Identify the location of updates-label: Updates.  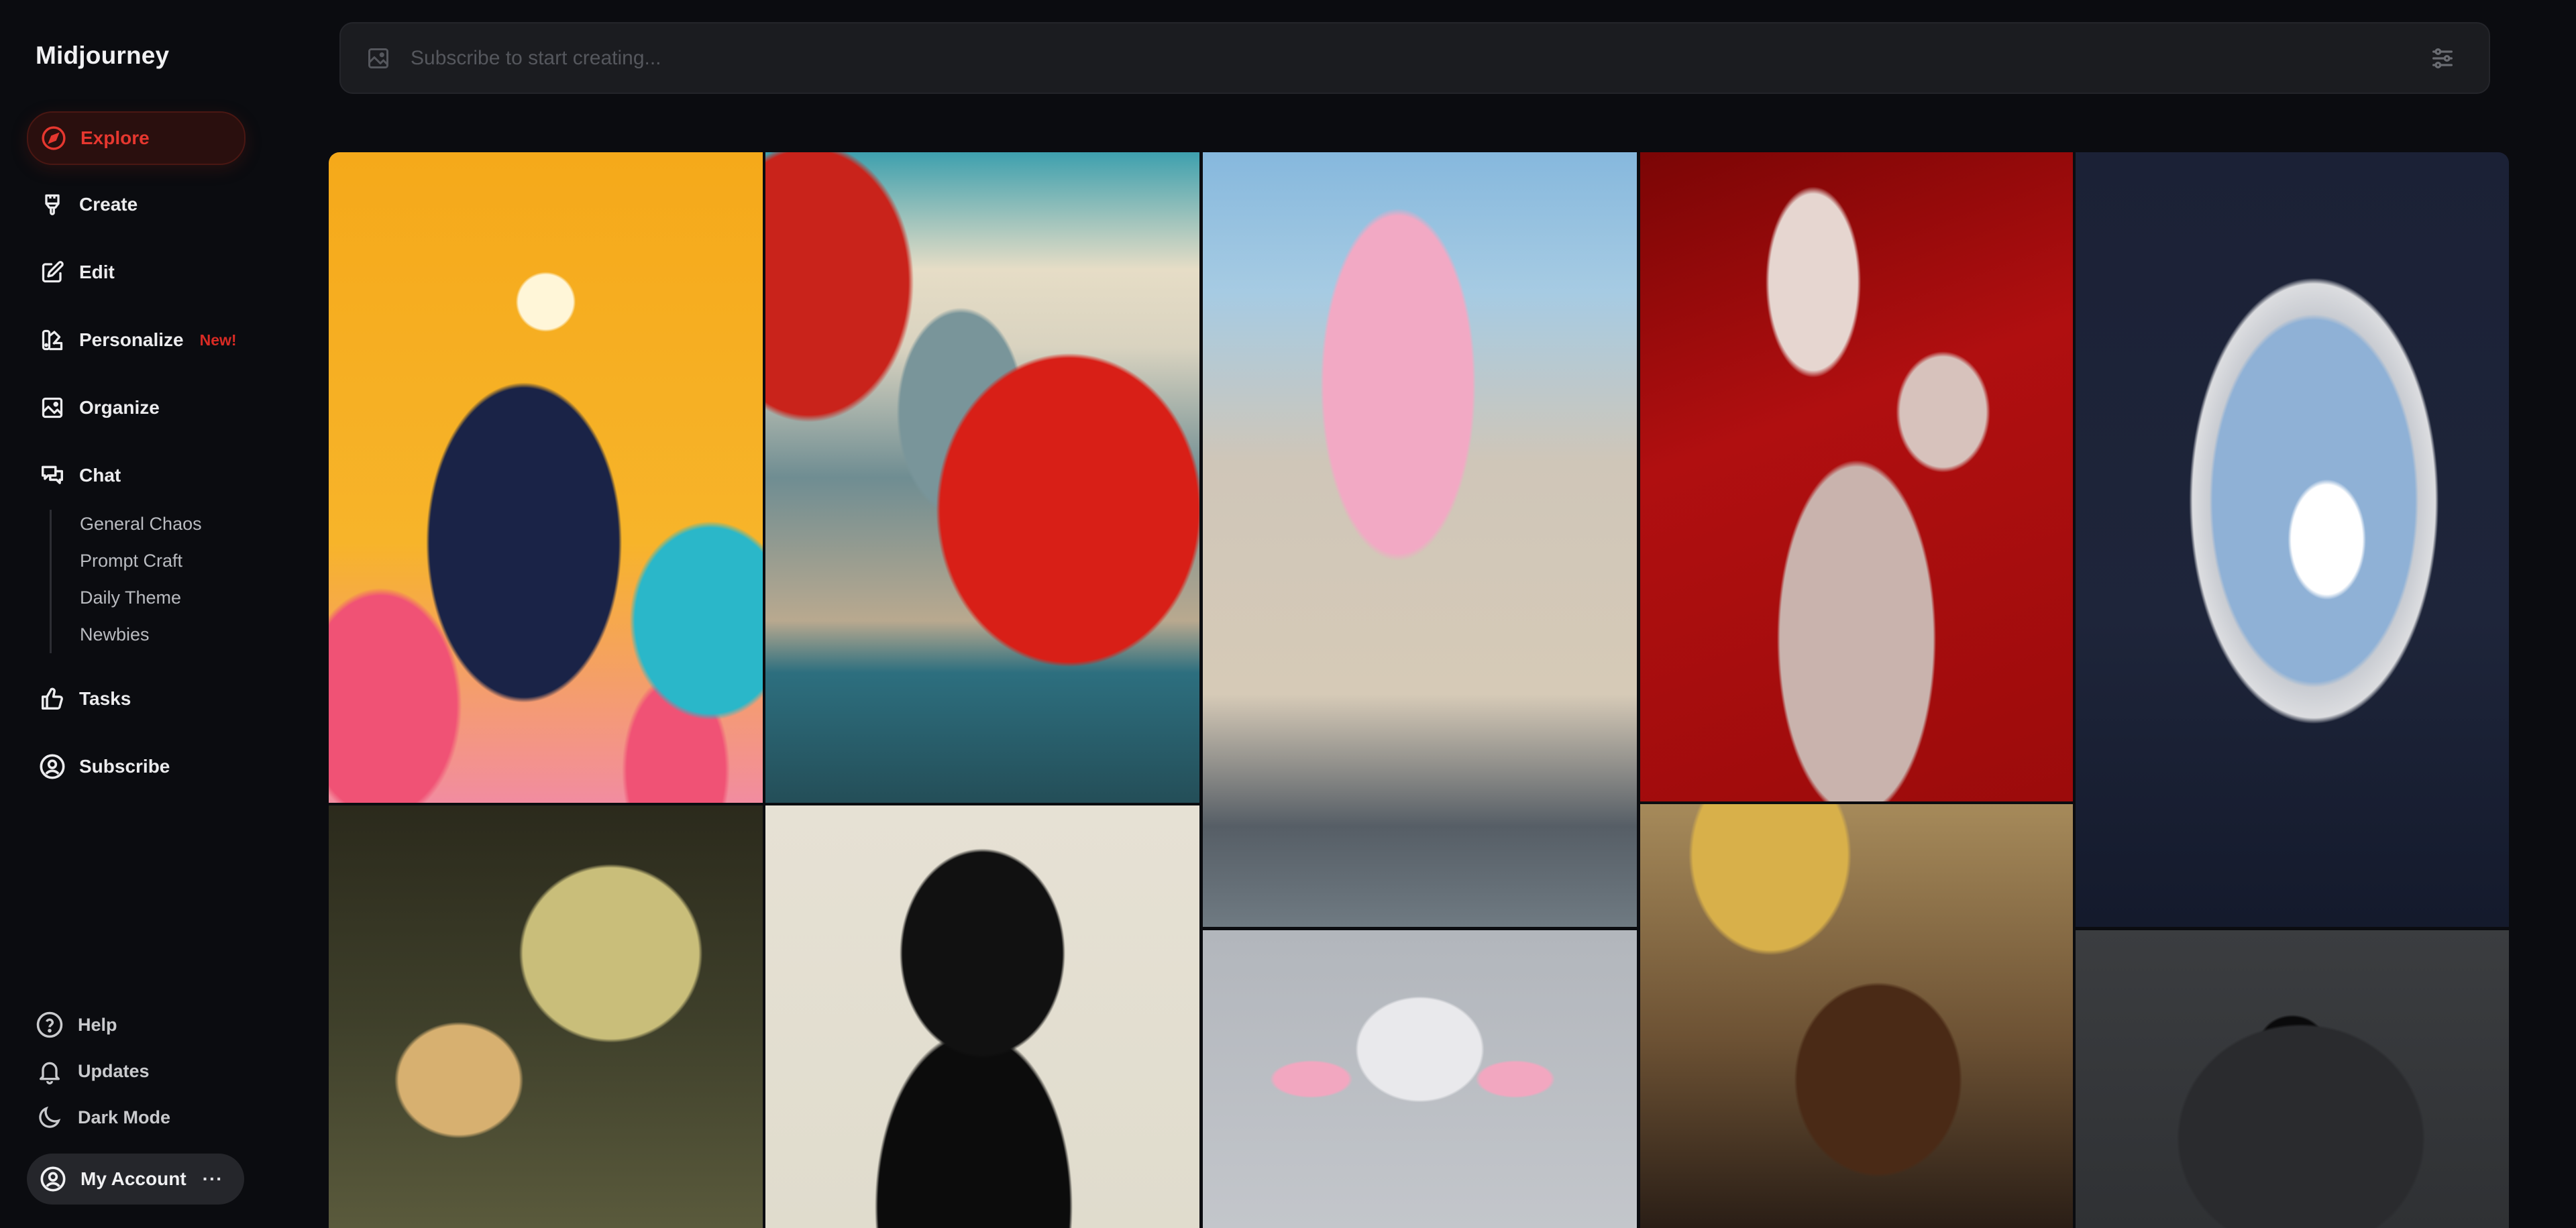
(114, 1070).